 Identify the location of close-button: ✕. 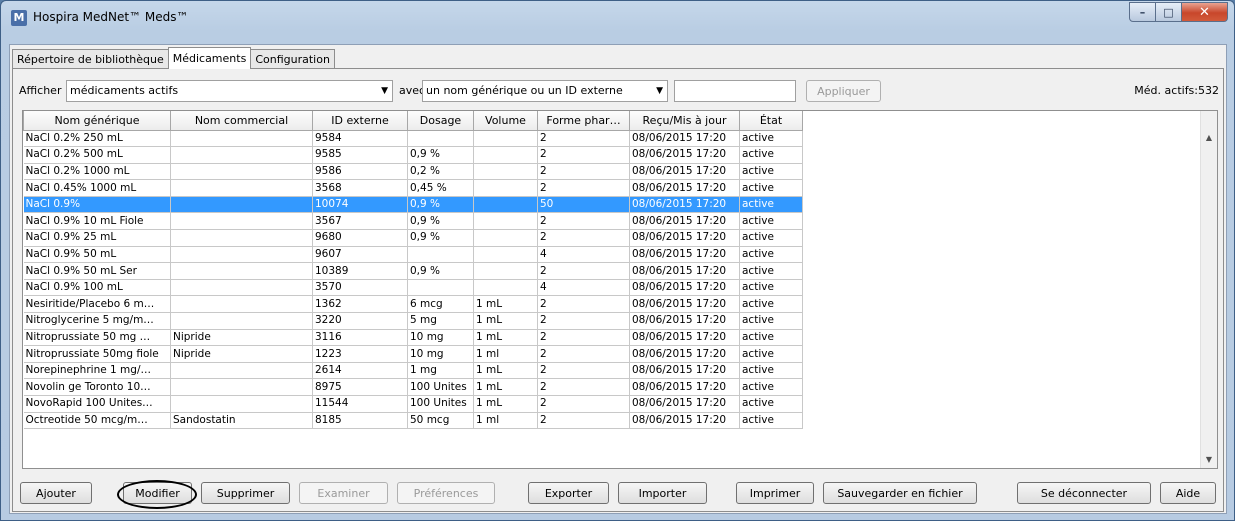
(1205, 12).